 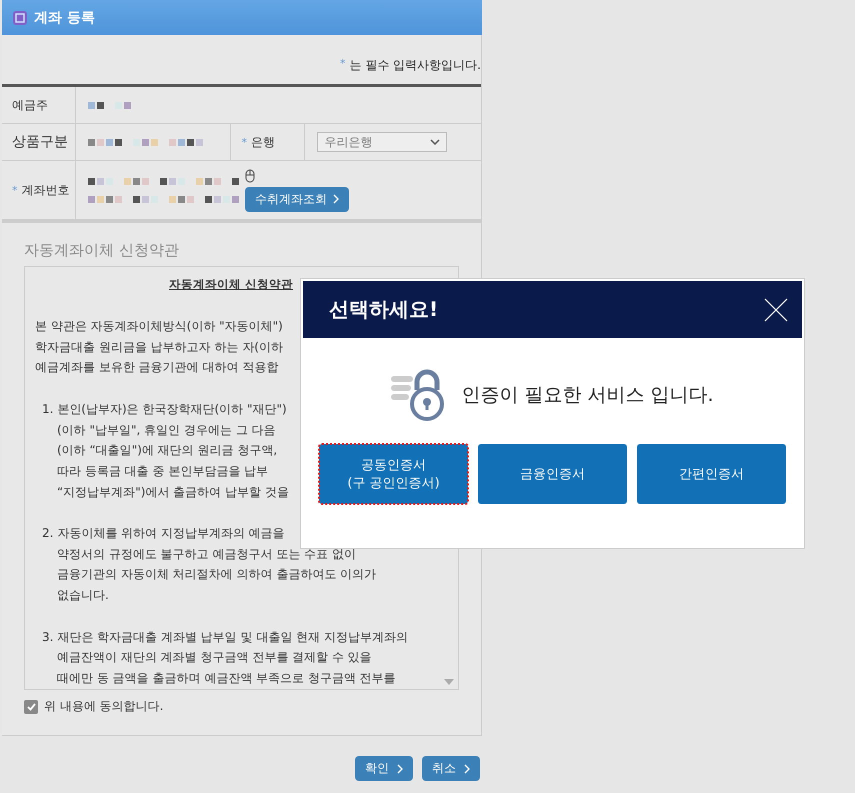 What do you see at coordinates (587, 395) in the screenshot?
I see `dialog-message: 인증이 필요한 서비스 입니다.` at bounding box center [587, 395].